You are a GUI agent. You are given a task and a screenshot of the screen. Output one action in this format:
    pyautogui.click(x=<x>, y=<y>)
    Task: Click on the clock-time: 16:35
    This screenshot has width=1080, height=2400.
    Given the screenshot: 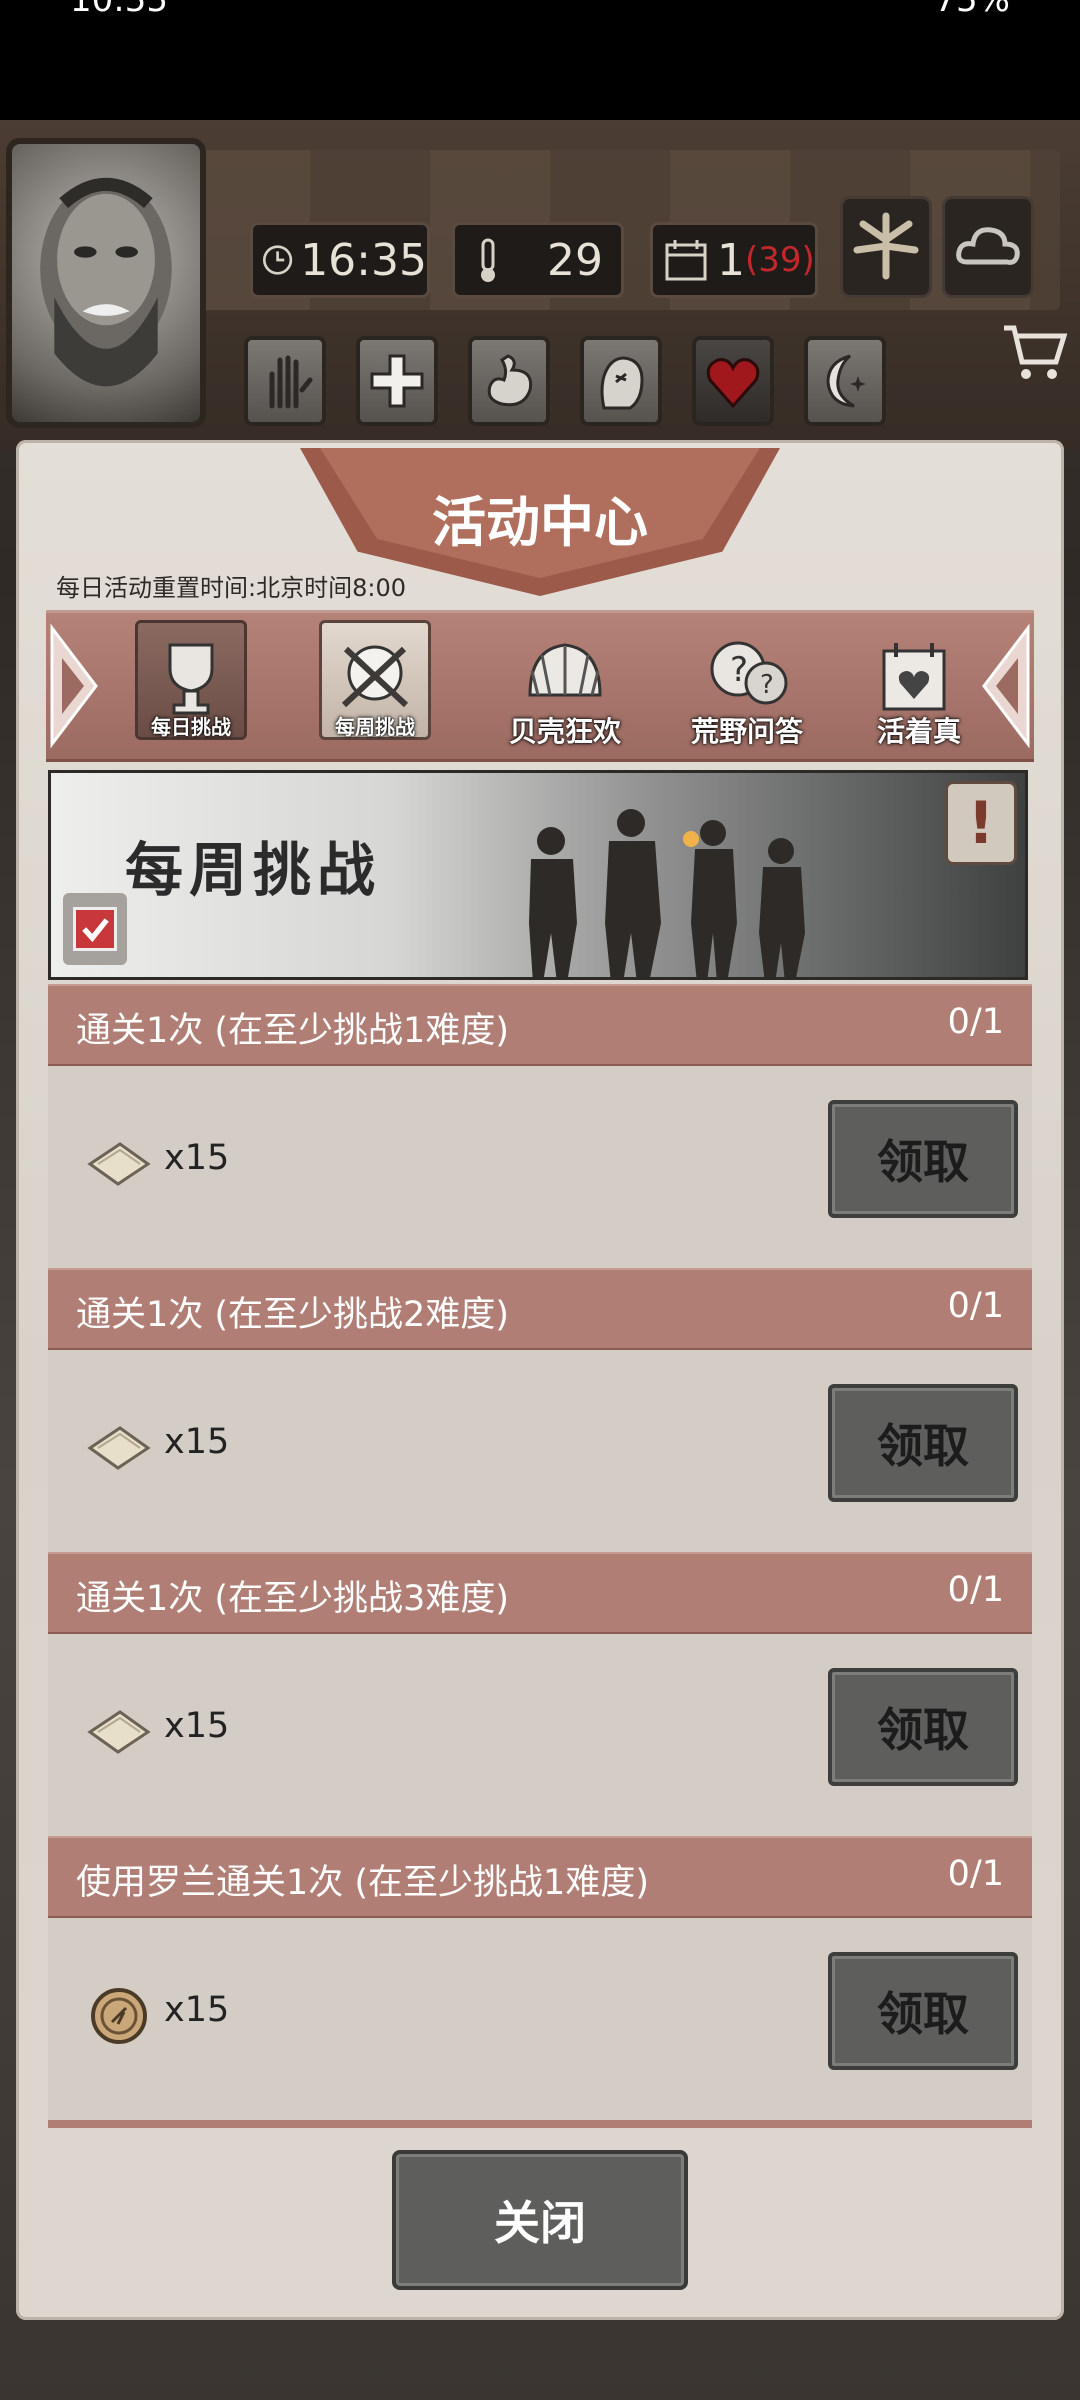 What is the action you would take?
    pyautogui.click(x=363, y=260)
    